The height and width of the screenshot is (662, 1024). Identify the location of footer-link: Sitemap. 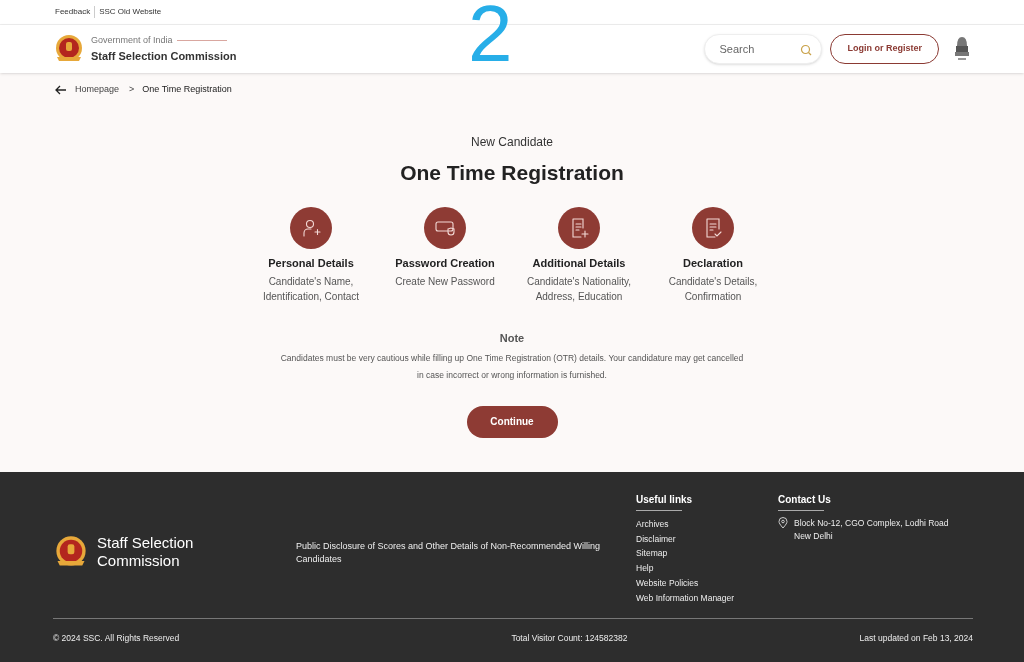
(707, 554).